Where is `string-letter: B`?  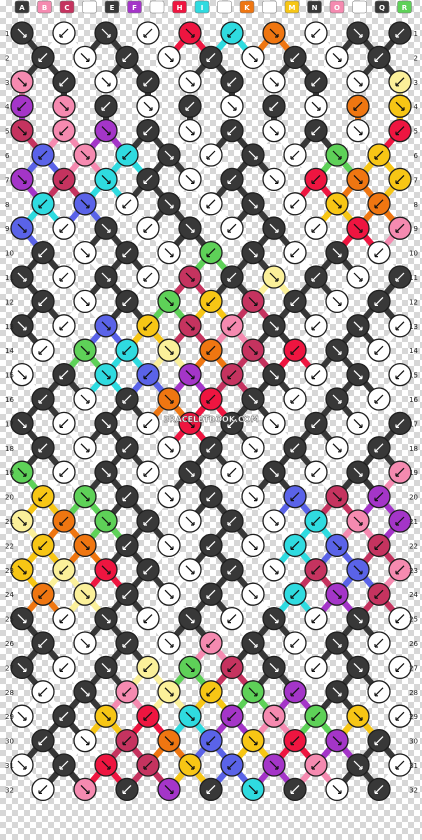 string-letter: B is located at coordinates (44, 8).